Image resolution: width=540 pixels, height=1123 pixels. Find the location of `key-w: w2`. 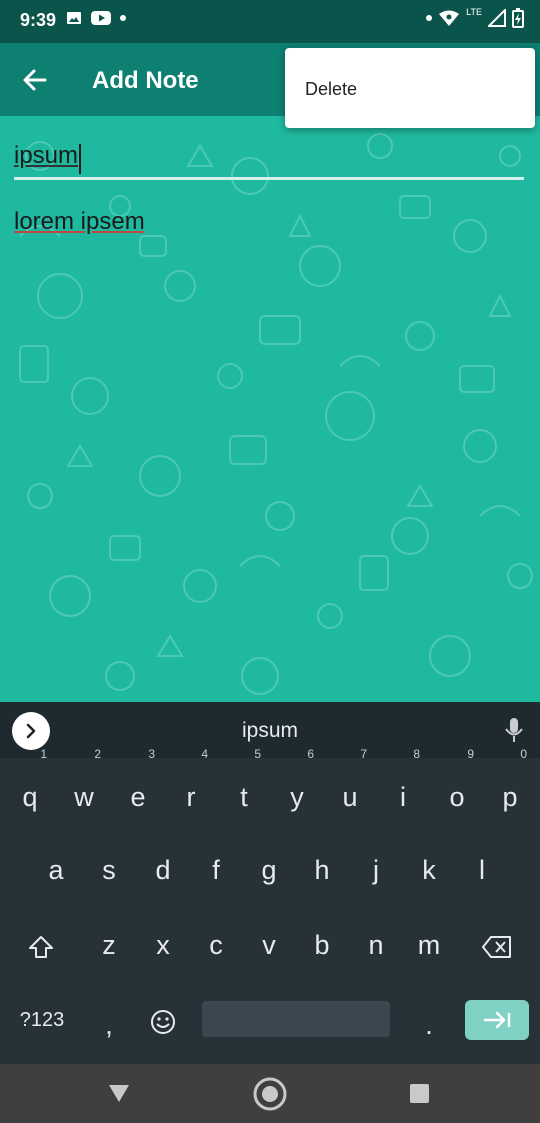

key-w: w2 is located at coordinates (84, 788).